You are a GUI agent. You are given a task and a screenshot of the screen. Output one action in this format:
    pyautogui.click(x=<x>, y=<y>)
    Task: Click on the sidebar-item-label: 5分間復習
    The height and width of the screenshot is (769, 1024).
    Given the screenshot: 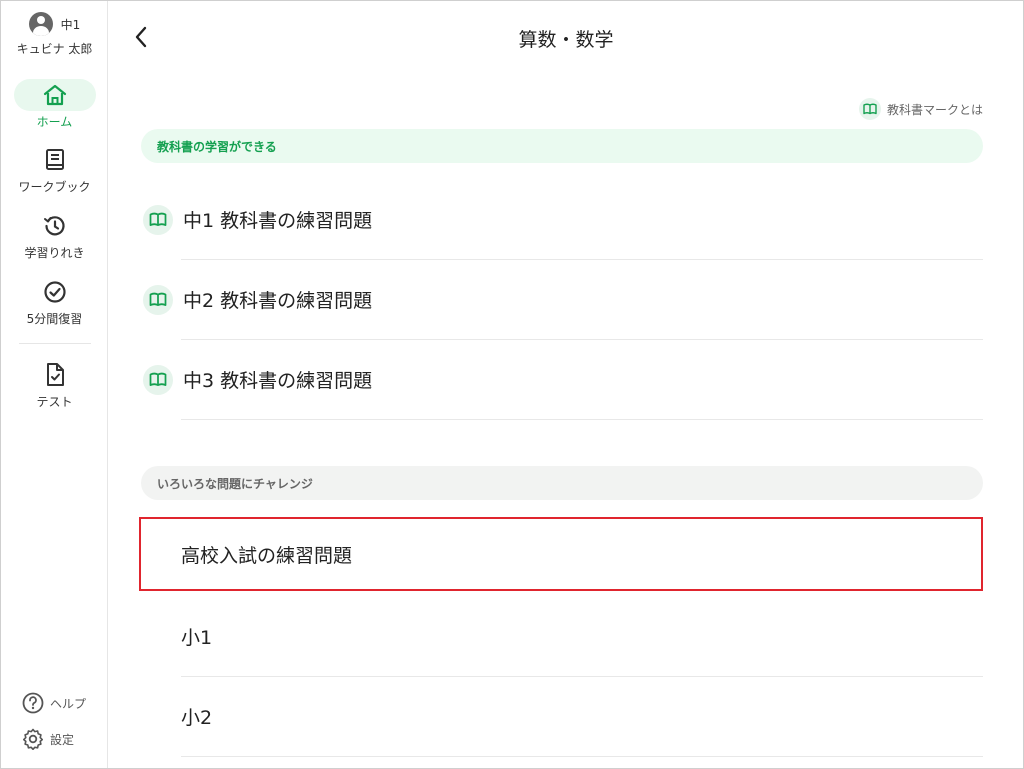 What is the action you would take?
    pyautogui.click(x=54, y=319)
    